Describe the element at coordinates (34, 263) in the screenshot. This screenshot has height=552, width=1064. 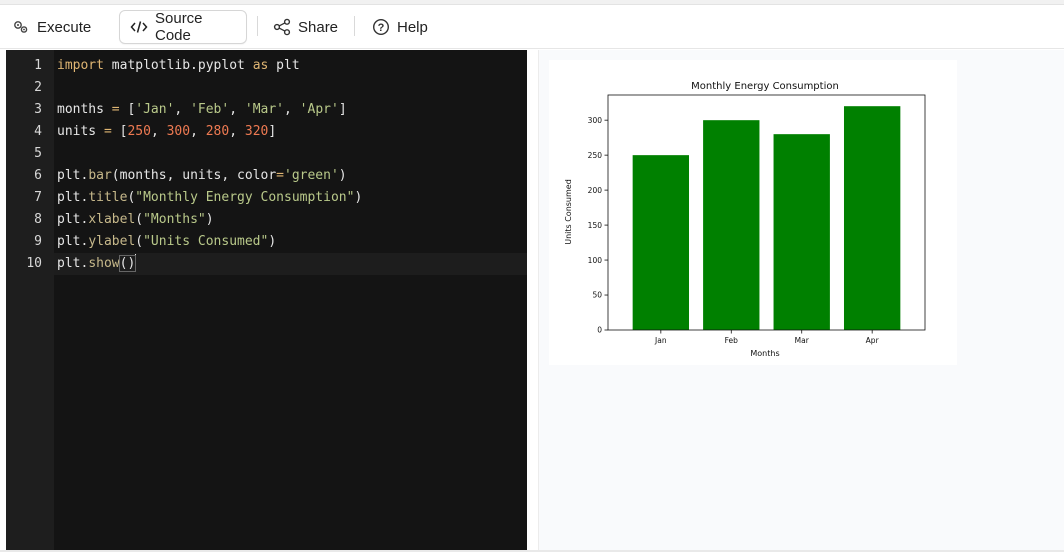
I see `line-number: 10` at that location.